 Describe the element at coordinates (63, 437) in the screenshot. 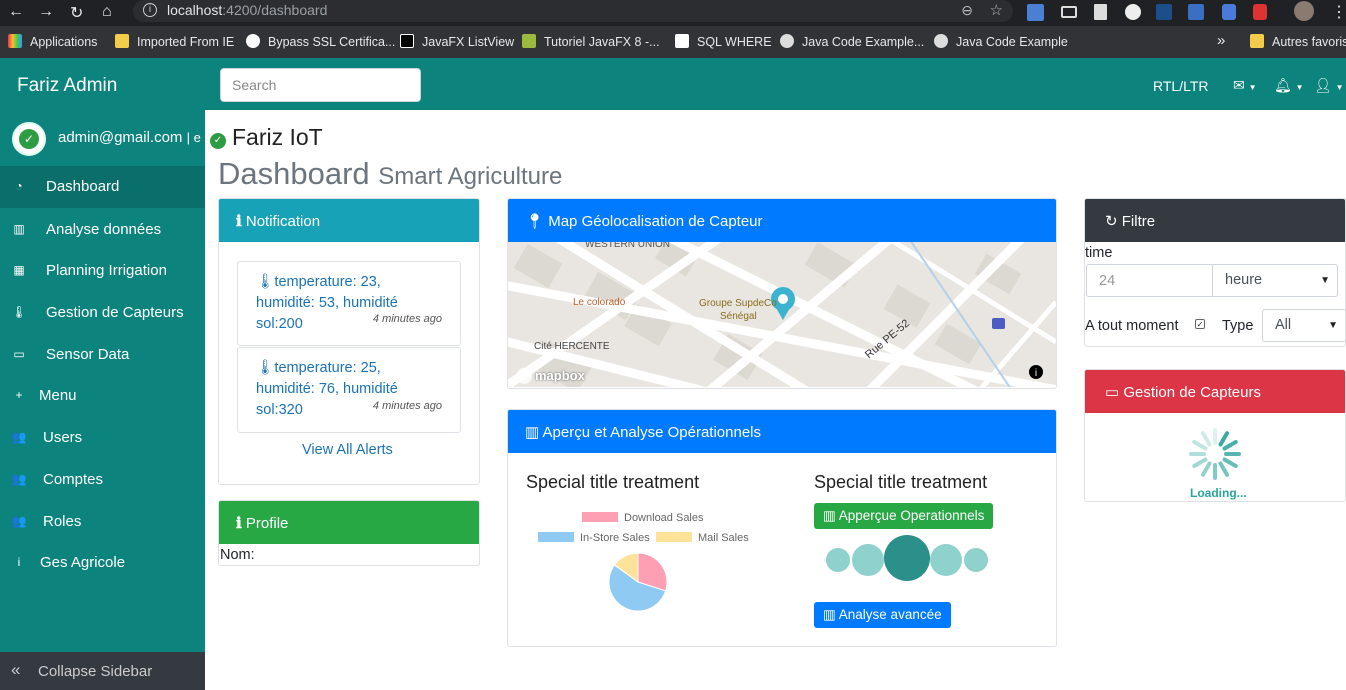

I see `sidebar-item-label: Users` at that location.